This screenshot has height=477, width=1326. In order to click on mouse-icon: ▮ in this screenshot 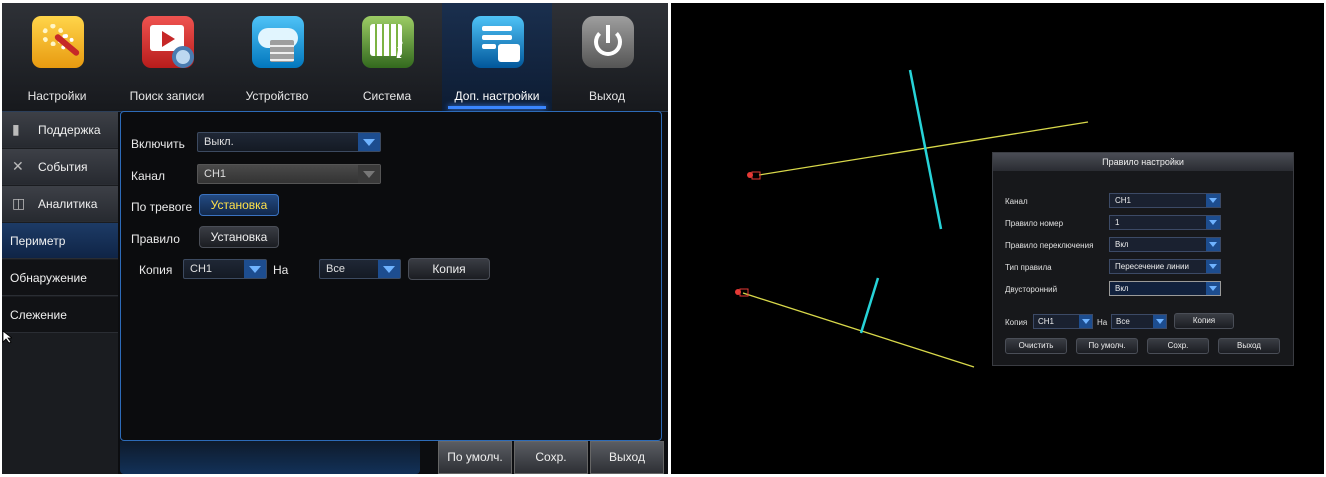, I will do `click(16, 129)`.